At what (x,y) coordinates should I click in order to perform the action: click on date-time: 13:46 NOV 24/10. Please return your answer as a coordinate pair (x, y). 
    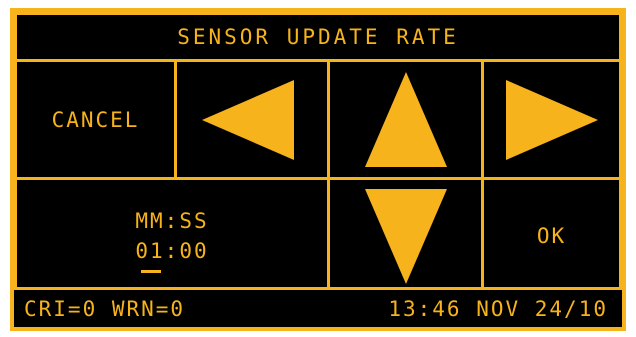
    Looking at the image, I should click on (498, 308).